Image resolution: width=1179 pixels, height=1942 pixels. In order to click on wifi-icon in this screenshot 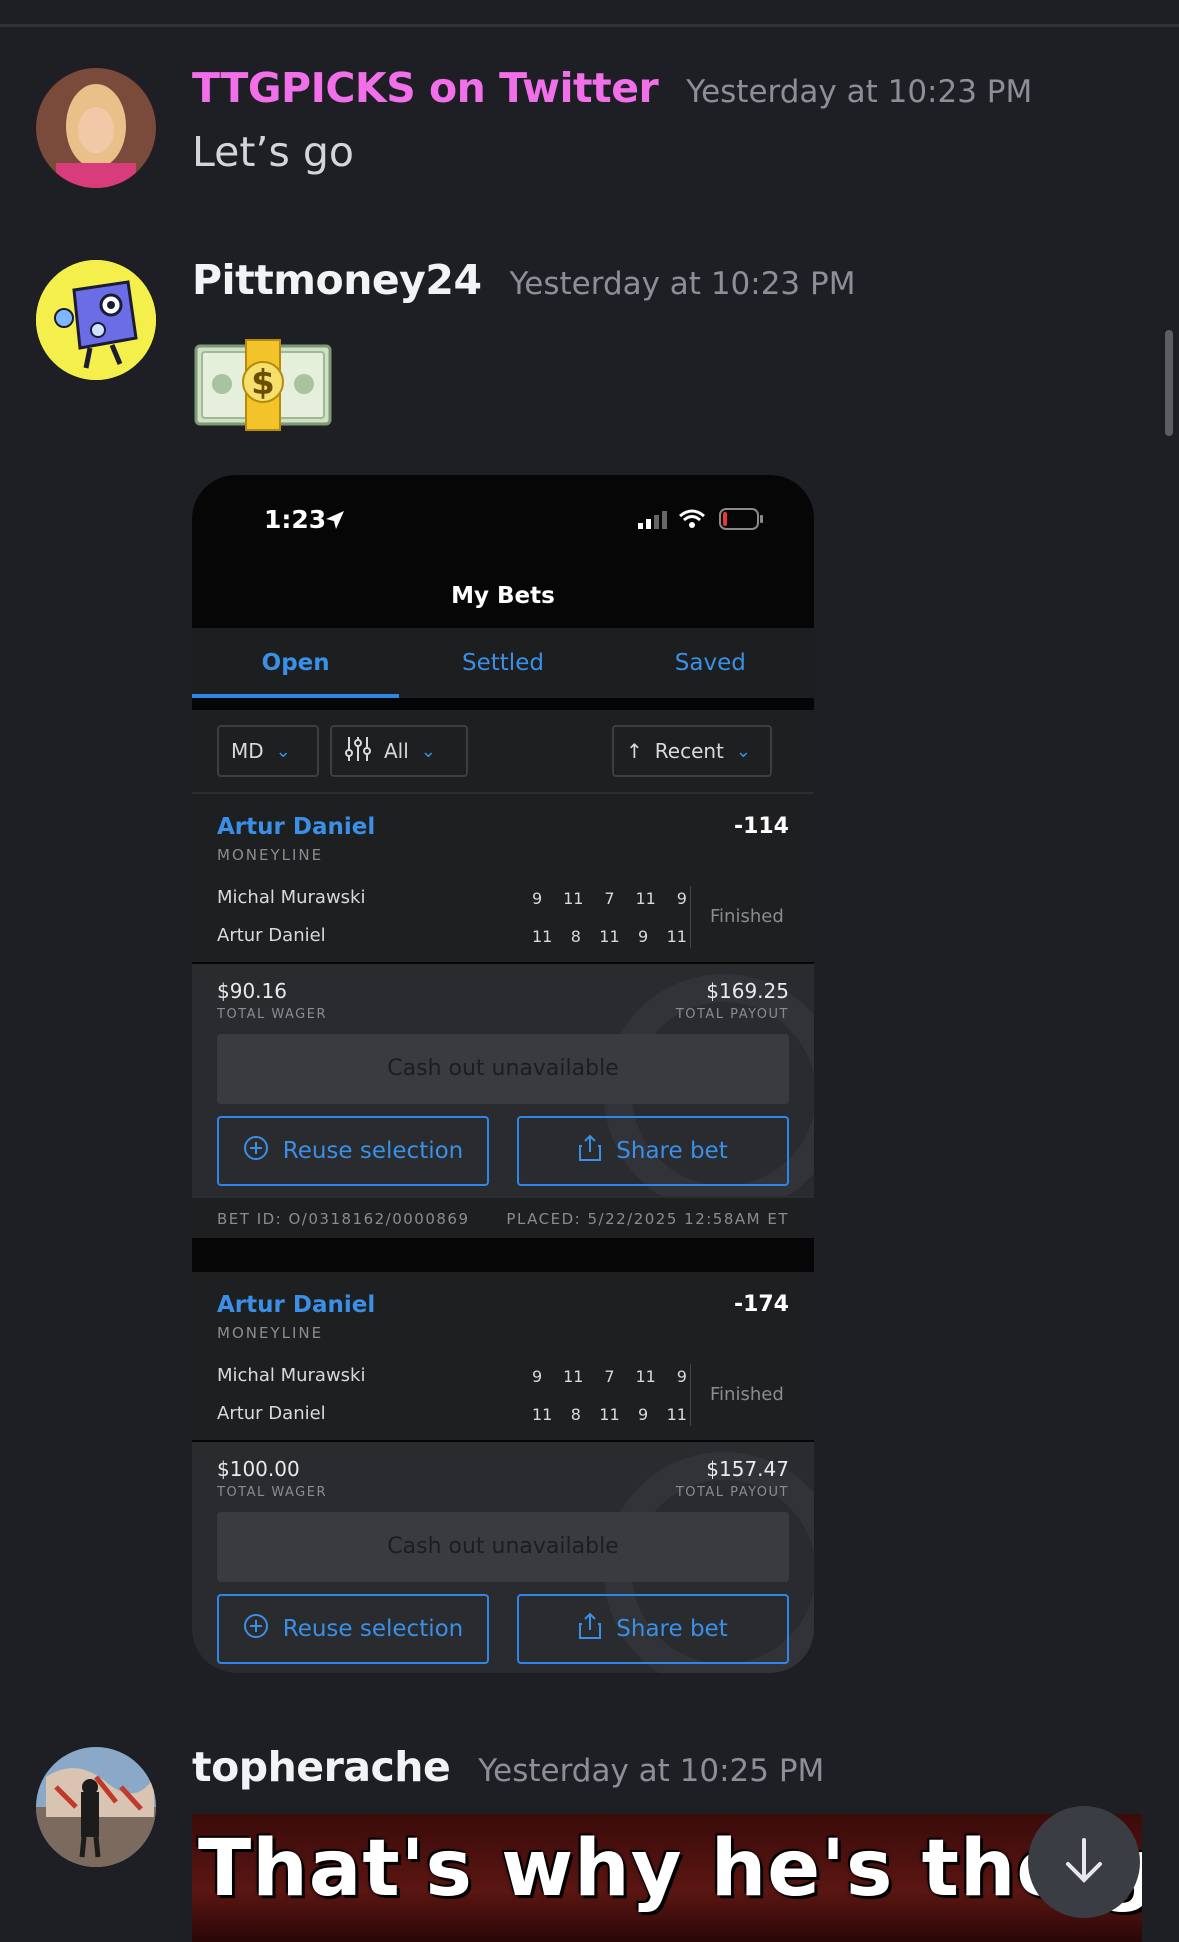, I will do `click(692, 521)`.